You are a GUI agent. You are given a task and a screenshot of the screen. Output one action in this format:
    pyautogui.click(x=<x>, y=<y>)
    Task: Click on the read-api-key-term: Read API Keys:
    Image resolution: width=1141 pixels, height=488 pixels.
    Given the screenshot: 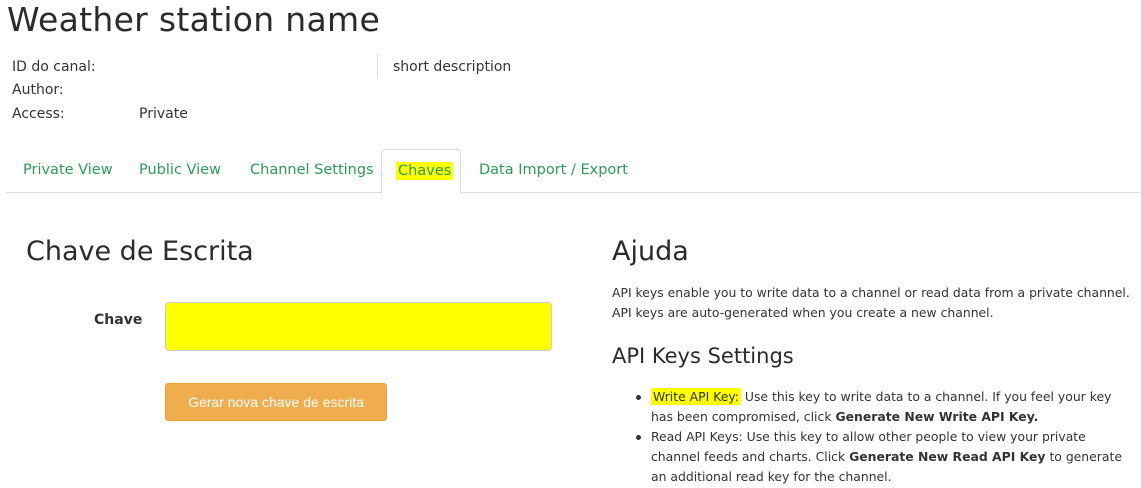 What is the action you would take?
    pyautogui.click(x=697, y=436)
    